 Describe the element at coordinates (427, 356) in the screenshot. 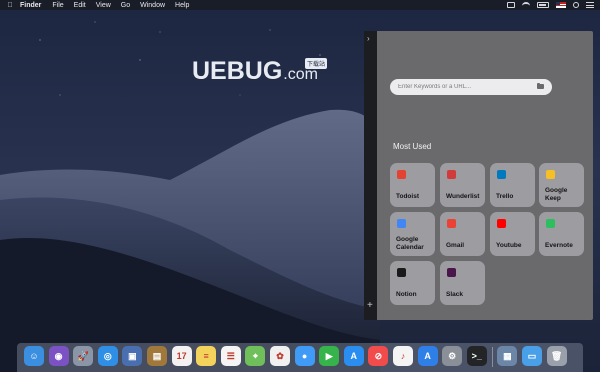

I see `app-store-alt-icon: A` at that location.